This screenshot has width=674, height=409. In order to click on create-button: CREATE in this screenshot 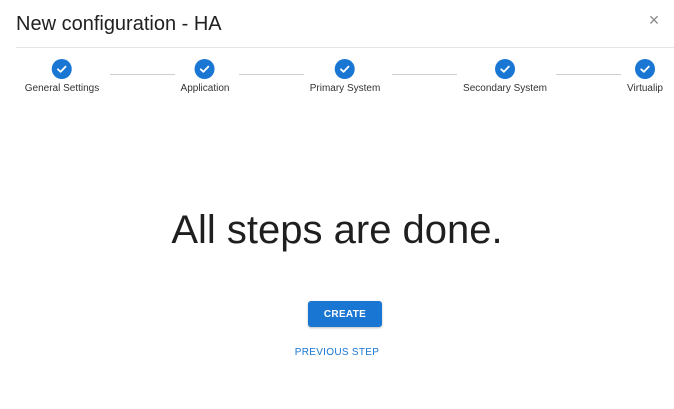, I will do `click(345, 314)`.